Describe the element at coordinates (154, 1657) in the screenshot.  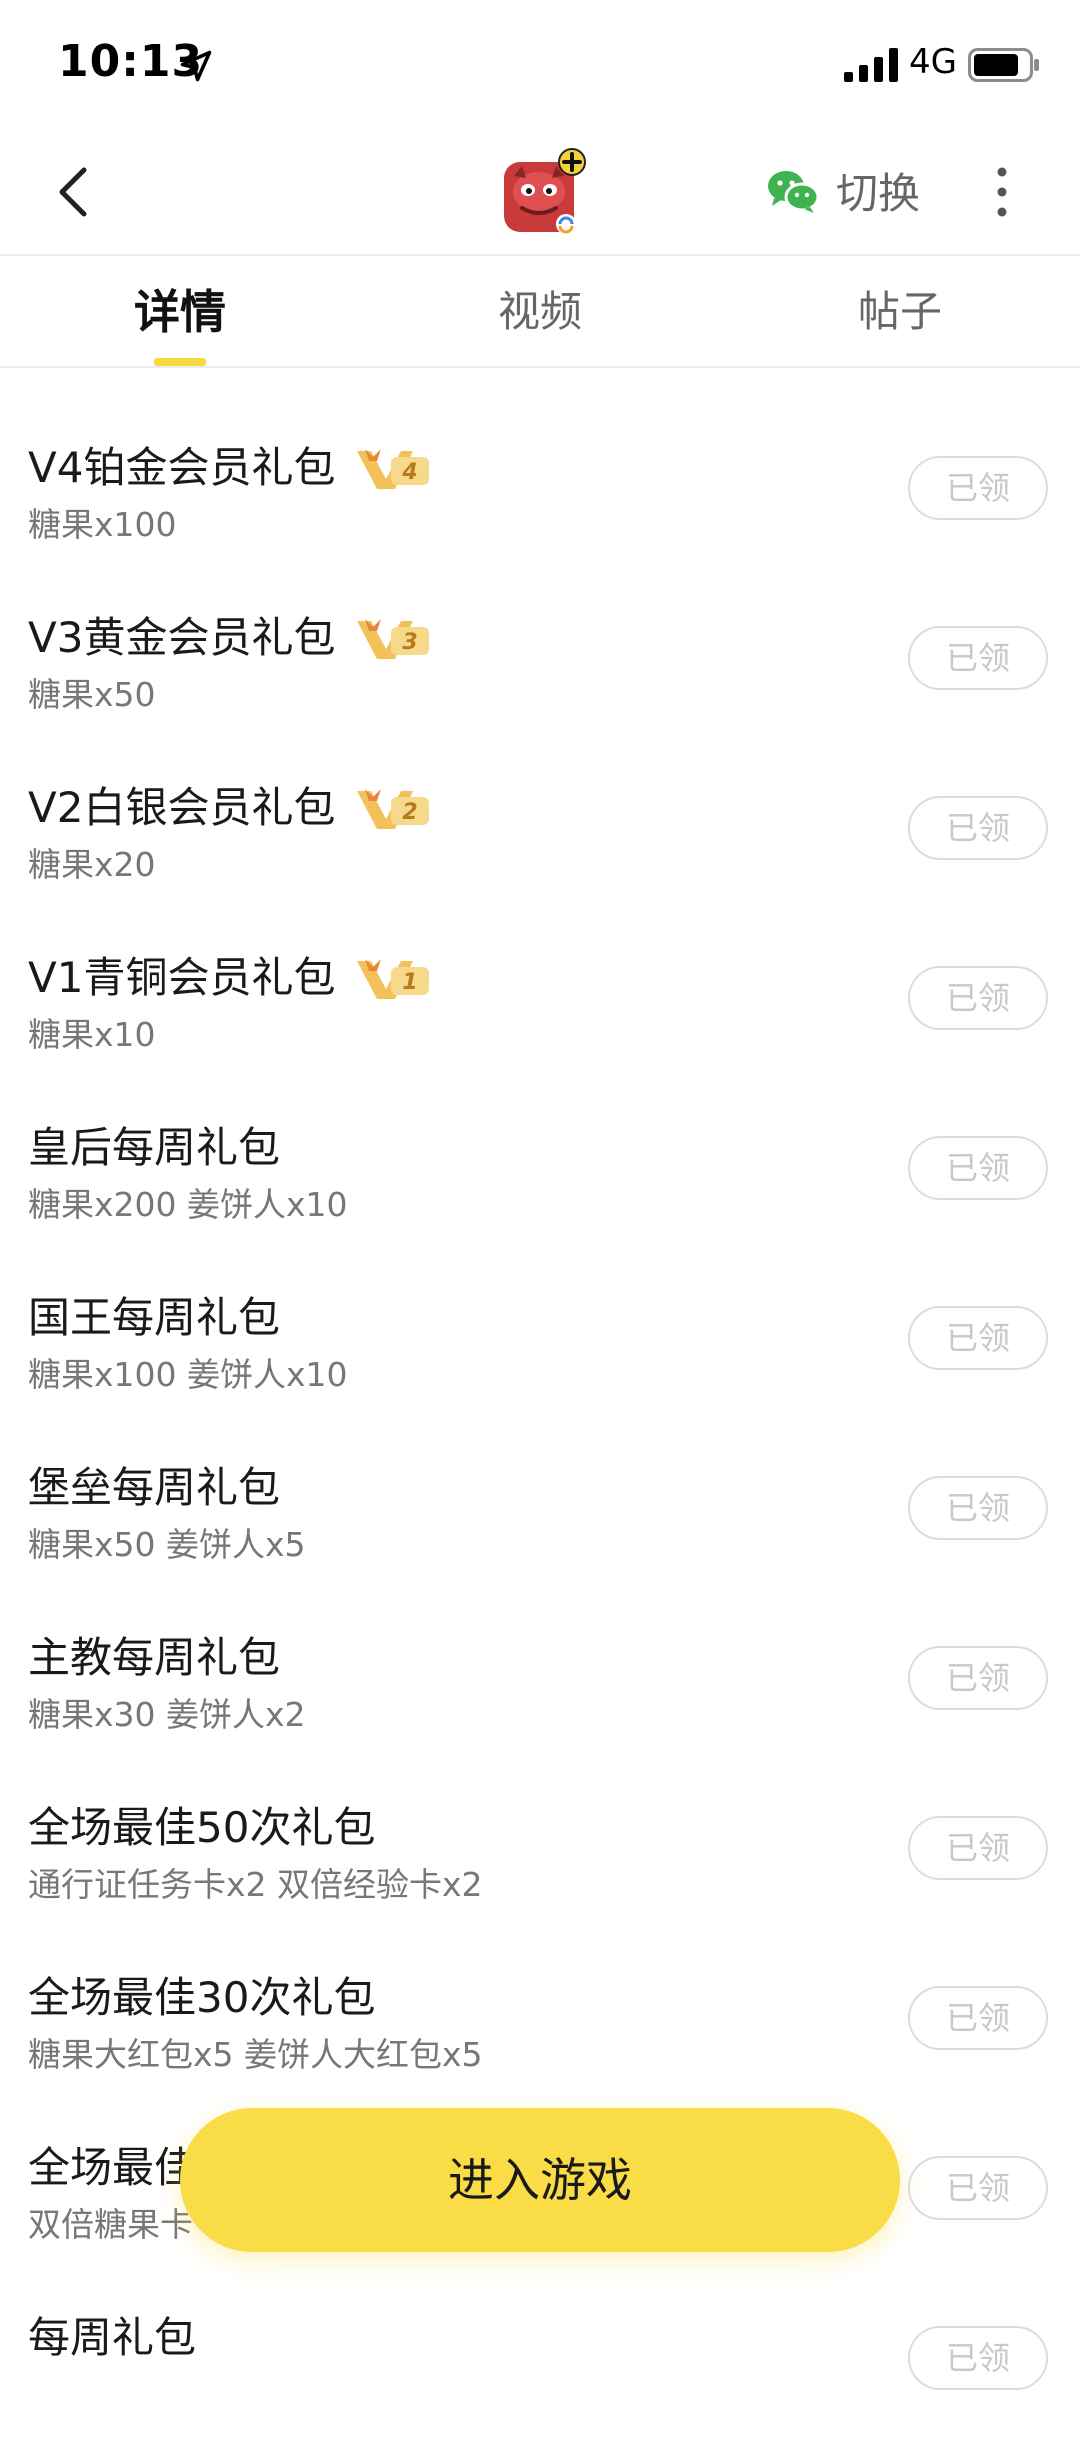
I see `gift-pack-title: 主教每周礼包` at that location.